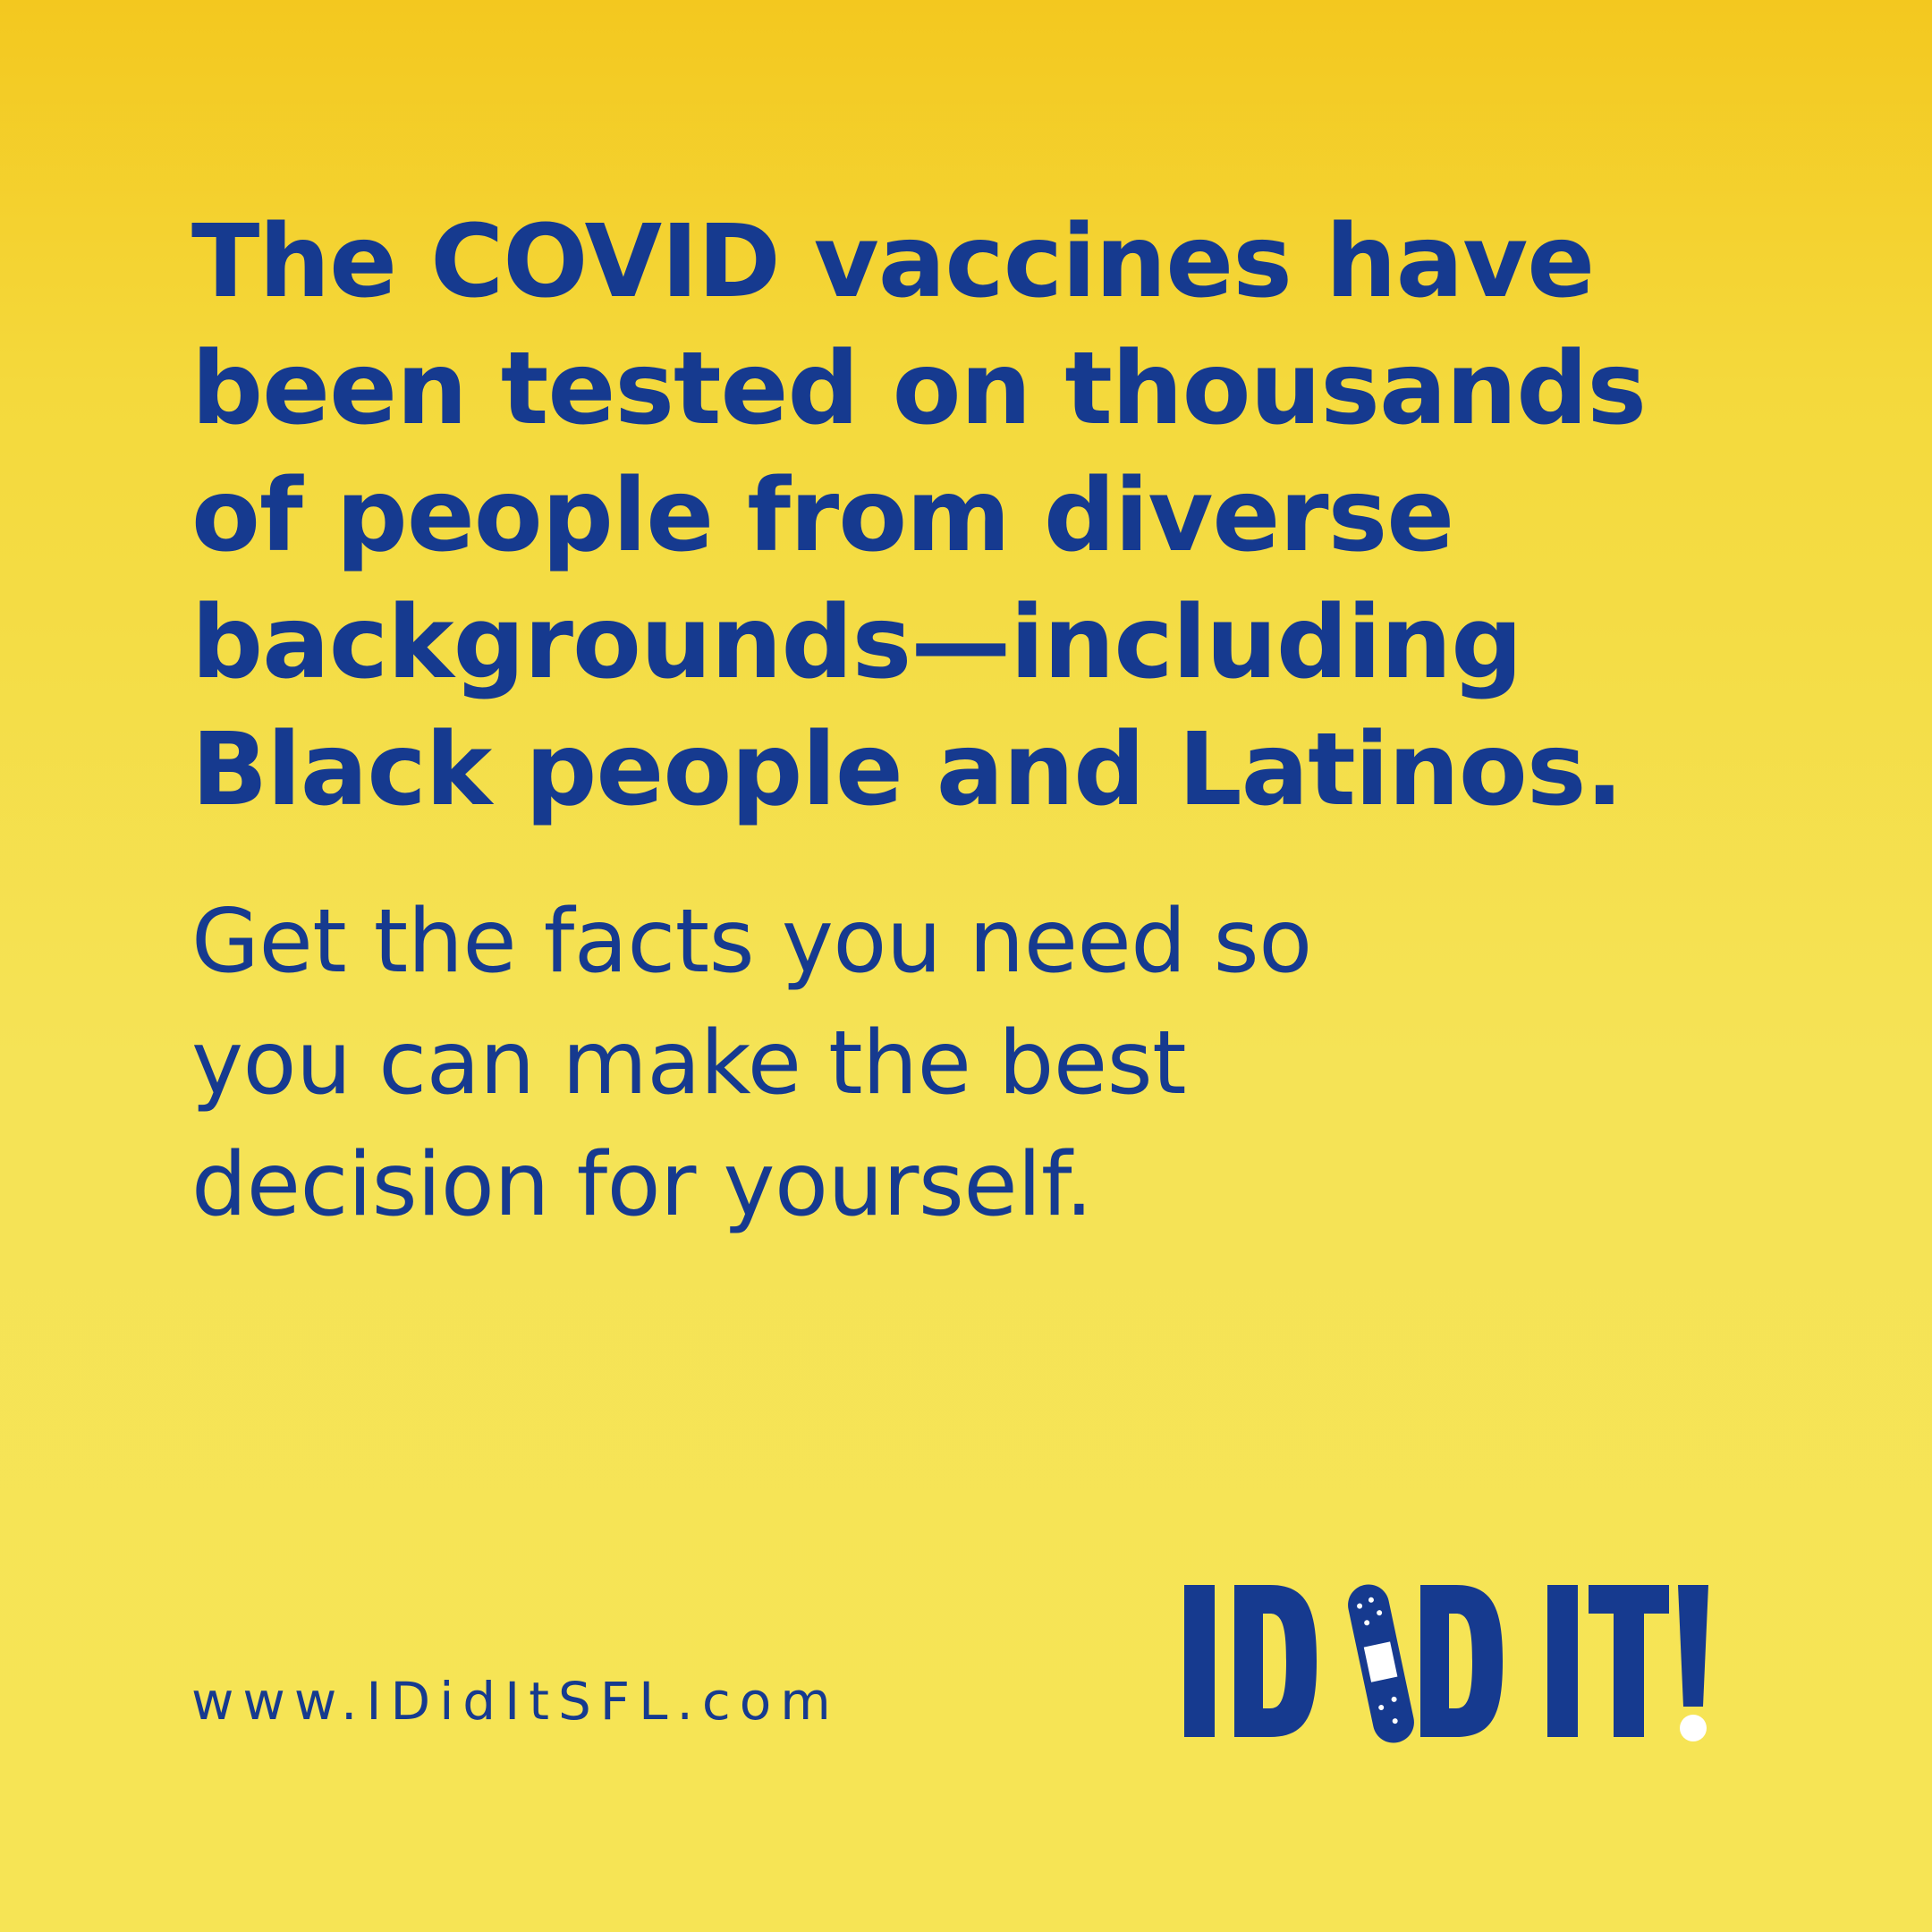 The width and height of the screenshot is (1932, 1932). What do you see at coordinates (907, 770) in the screenshot?
I see `headline-line: Black people and Latinos.` at bounding box center [907, 770].